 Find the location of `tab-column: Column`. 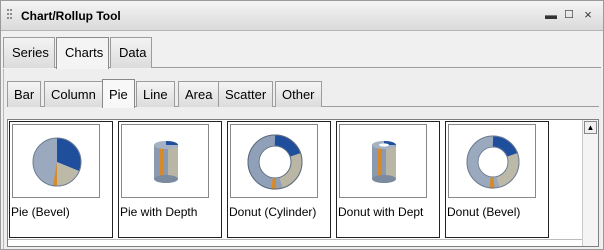

tab-column: Column is located at coordinates (73, 94).